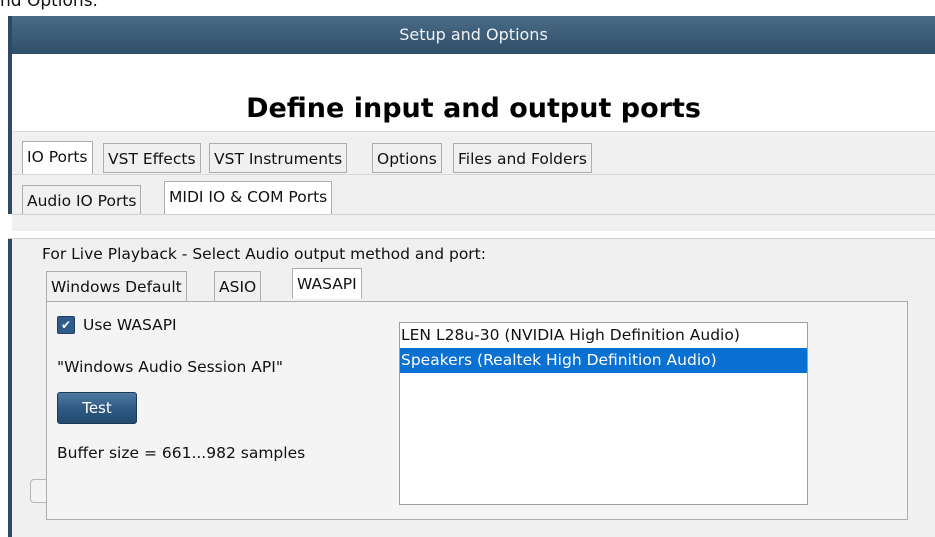 The image size is (935, 537). What do you see at coordinates (473, 194) in the screenshot?
I see `sub-tab-bar: Audio IO Ports MIDI IO & COM Ports` at bounding box center [473, 194].